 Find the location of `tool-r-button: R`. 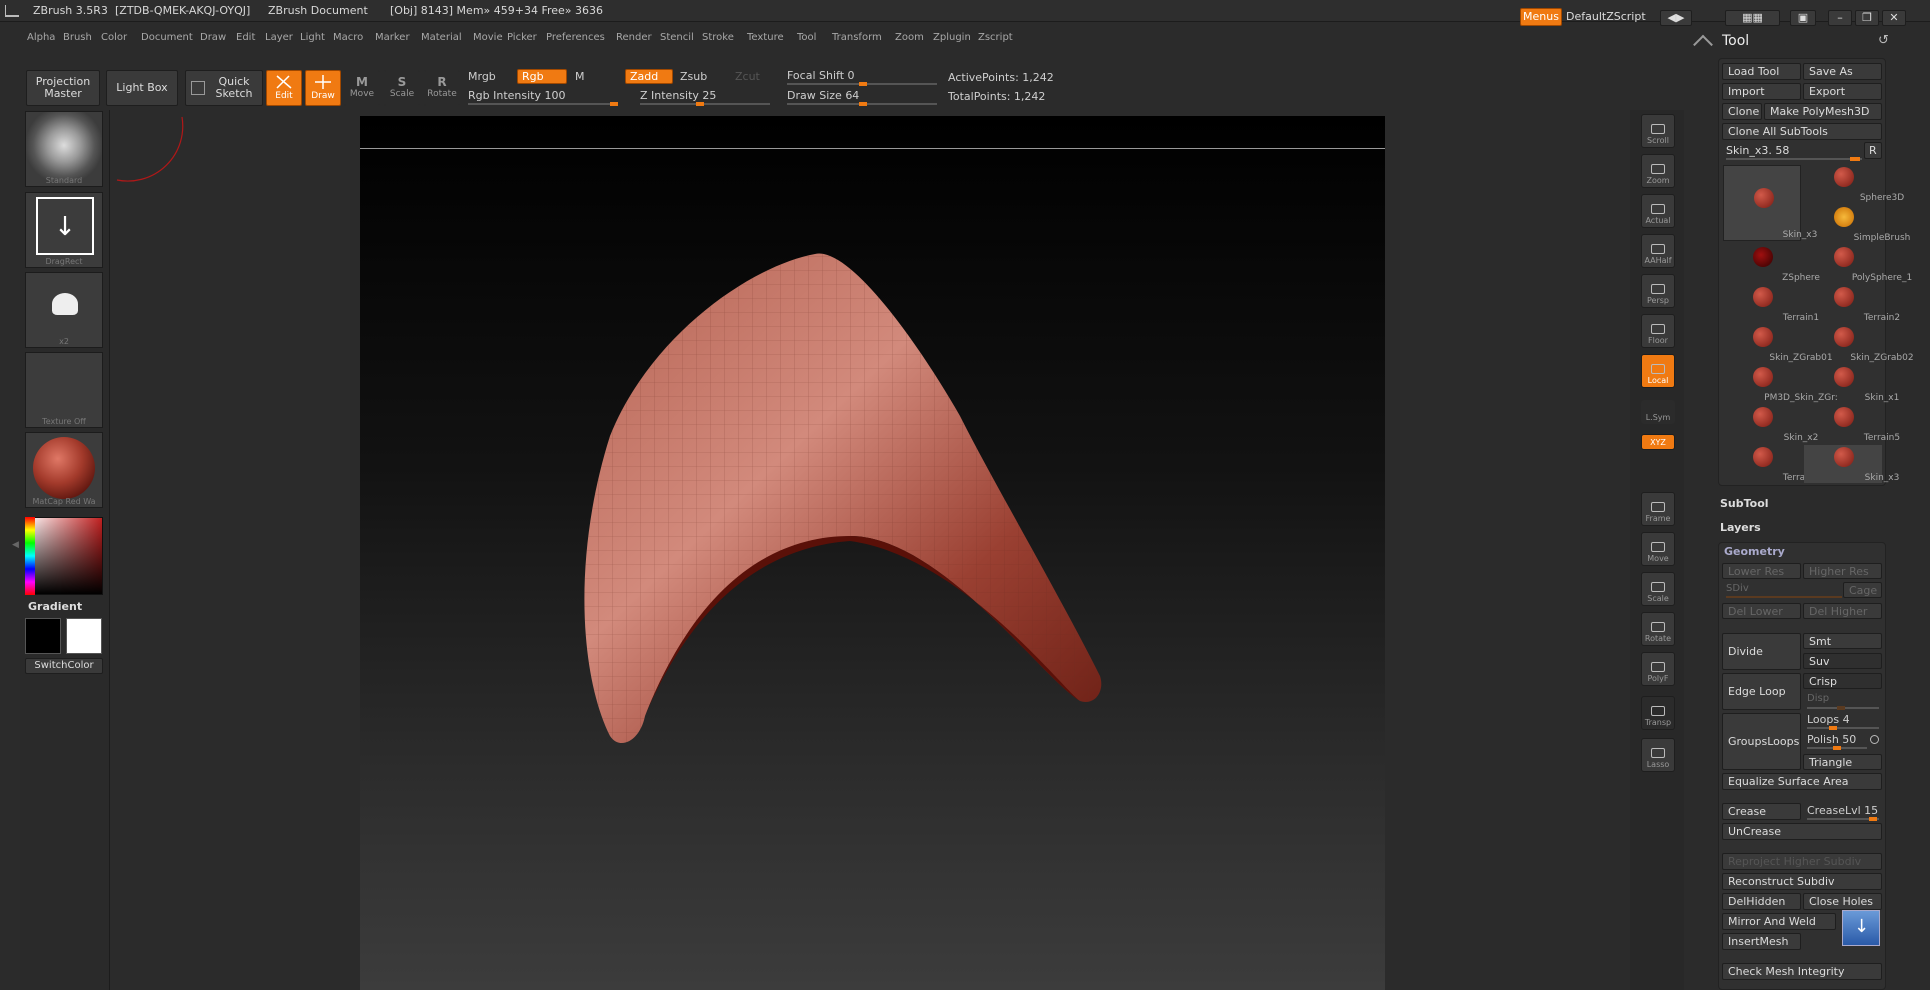

tool-r-button: R is located at coordinates (1873, 150).